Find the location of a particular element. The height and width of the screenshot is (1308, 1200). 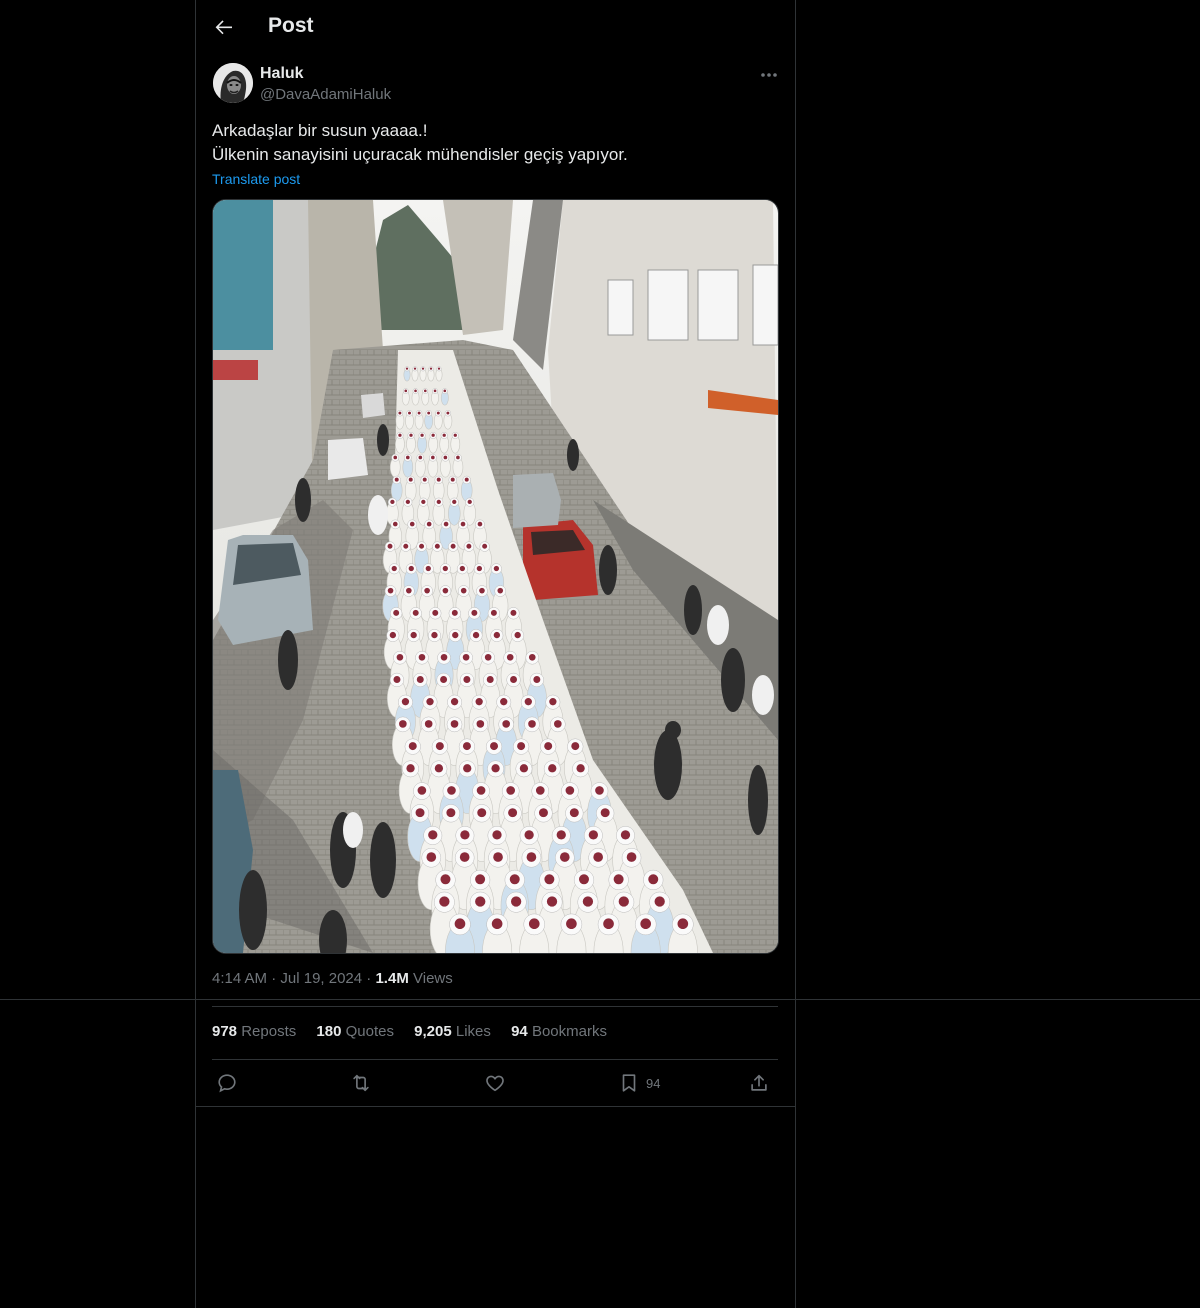

more-horizontal-icon is located at coordinates (769, 75).